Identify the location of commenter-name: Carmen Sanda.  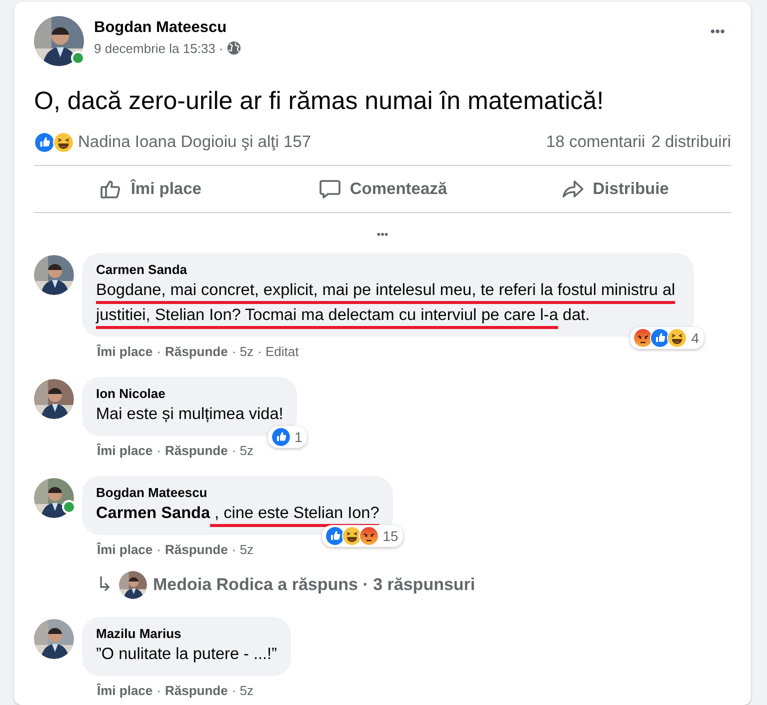
(388, 270).